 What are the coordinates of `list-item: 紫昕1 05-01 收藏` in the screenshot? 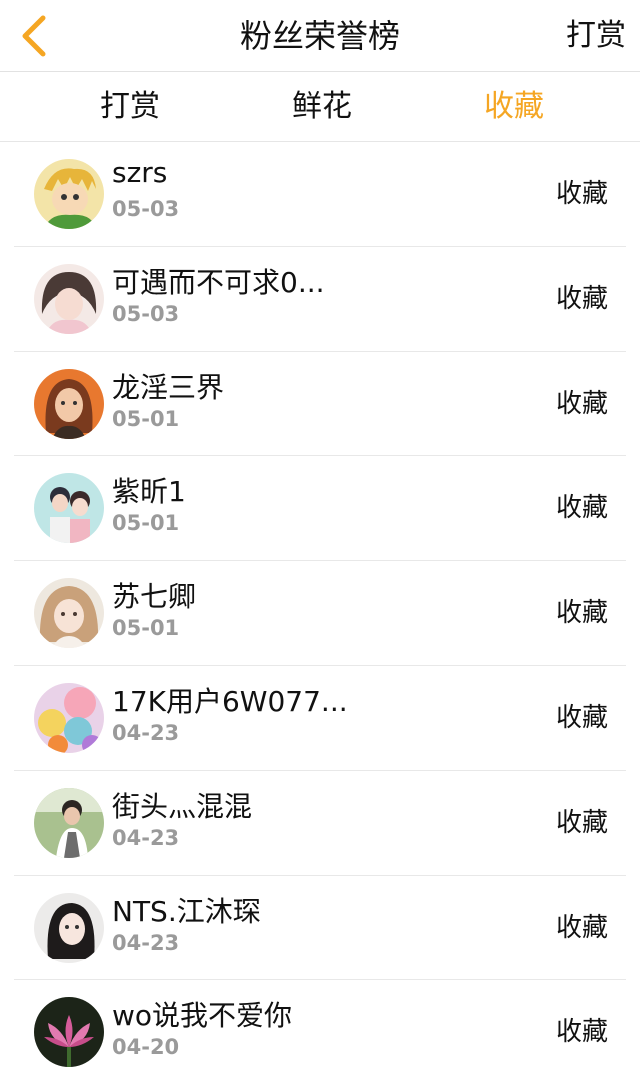 It's located at (320, 508).